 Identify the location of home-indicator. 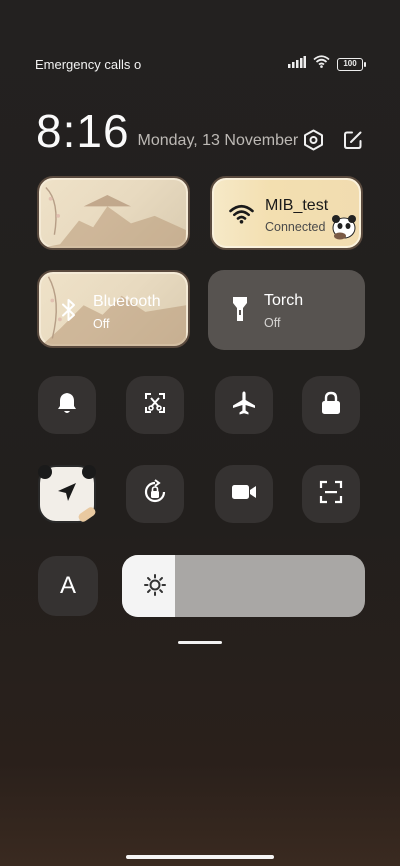
(200, 857).